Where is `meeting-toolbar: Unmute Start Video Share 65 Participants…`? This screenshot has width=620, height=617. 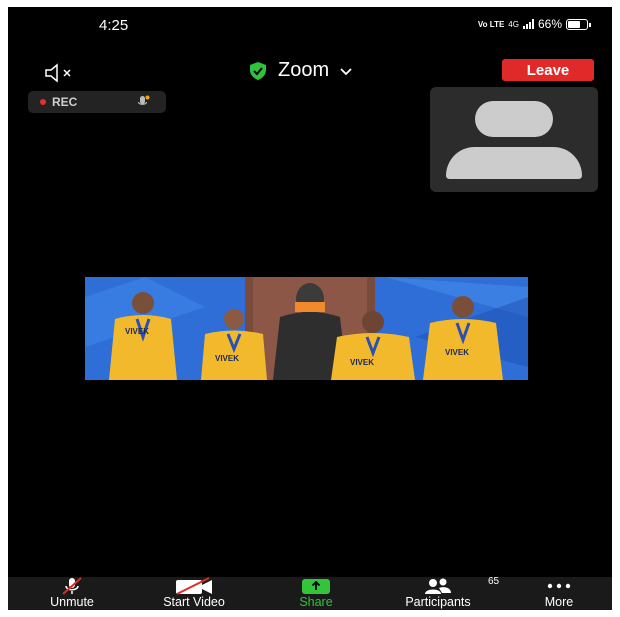
meeting-toolbar: Unmute Start Video Share 65 Participants… is located at coordinates (310, 593).